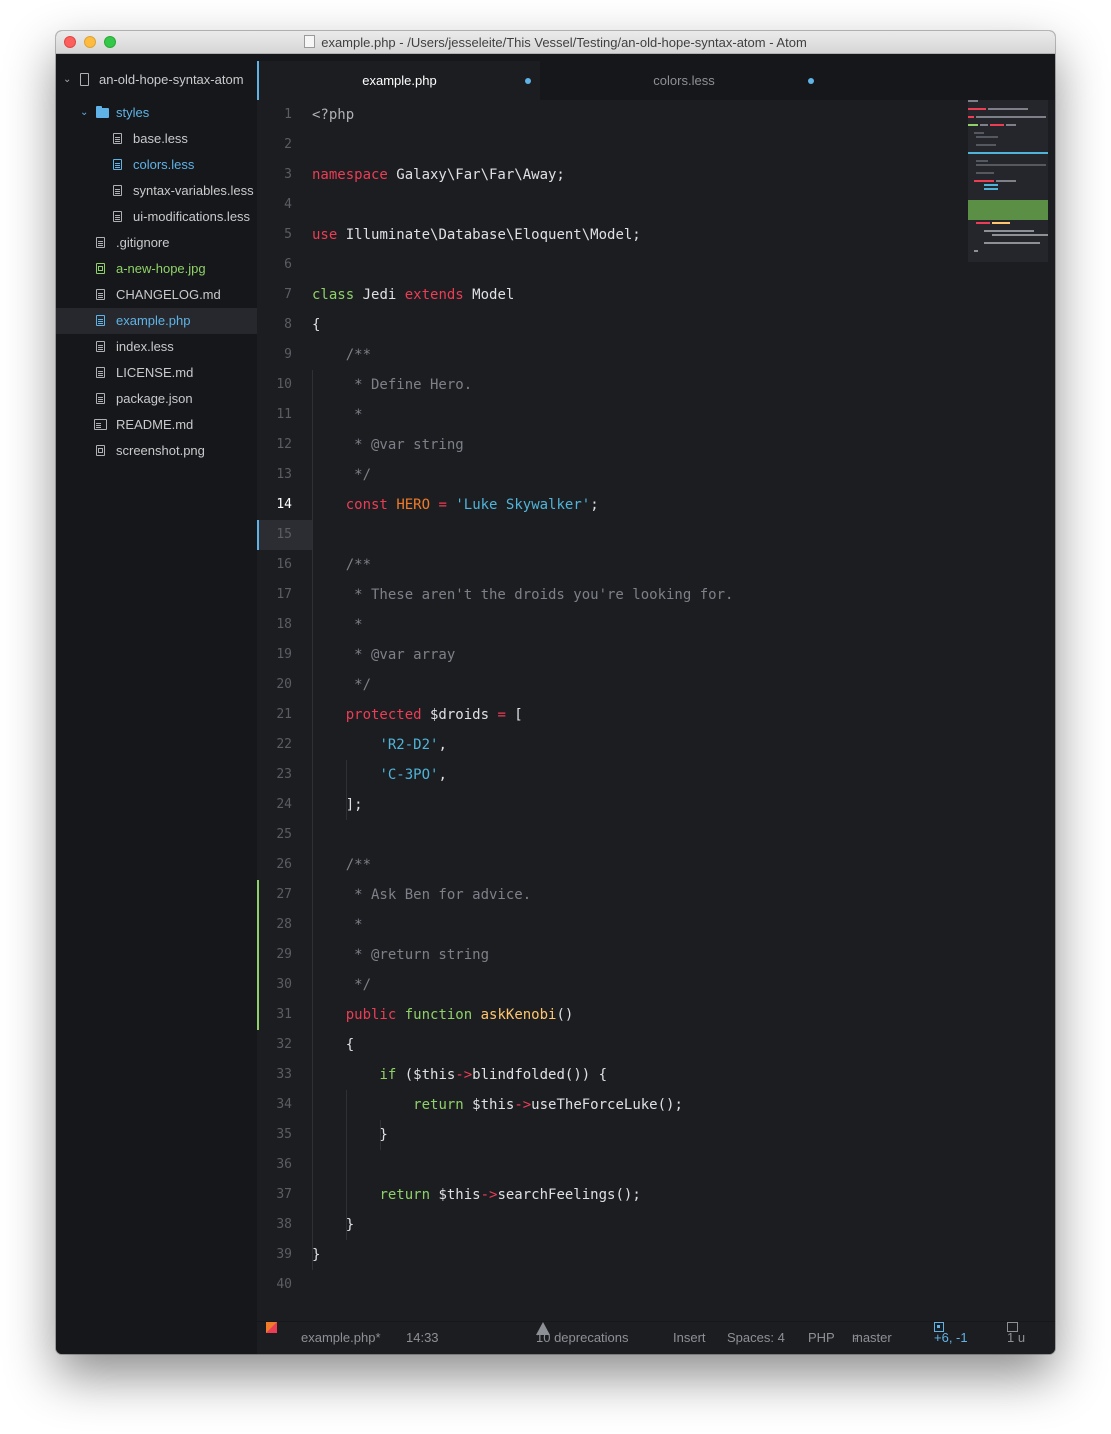 Image resolution: width=1111 pixels, height=1434 pixels. What do you see at coordinates (384, 655) in the screenshot?
I see `code-text: * @var array` at bounding box center [384, 655].